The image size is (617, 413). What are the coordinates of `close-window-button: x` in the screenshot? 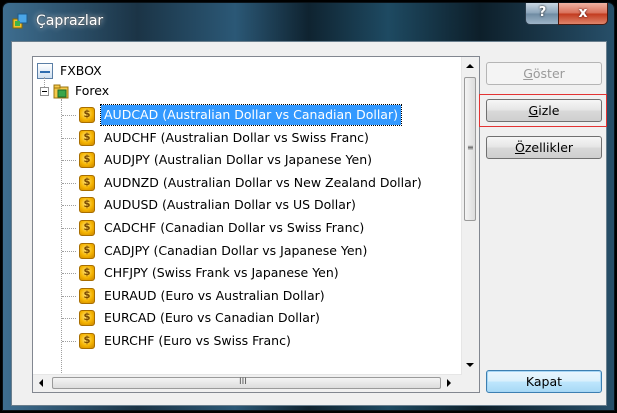 It's located at (583, 14).